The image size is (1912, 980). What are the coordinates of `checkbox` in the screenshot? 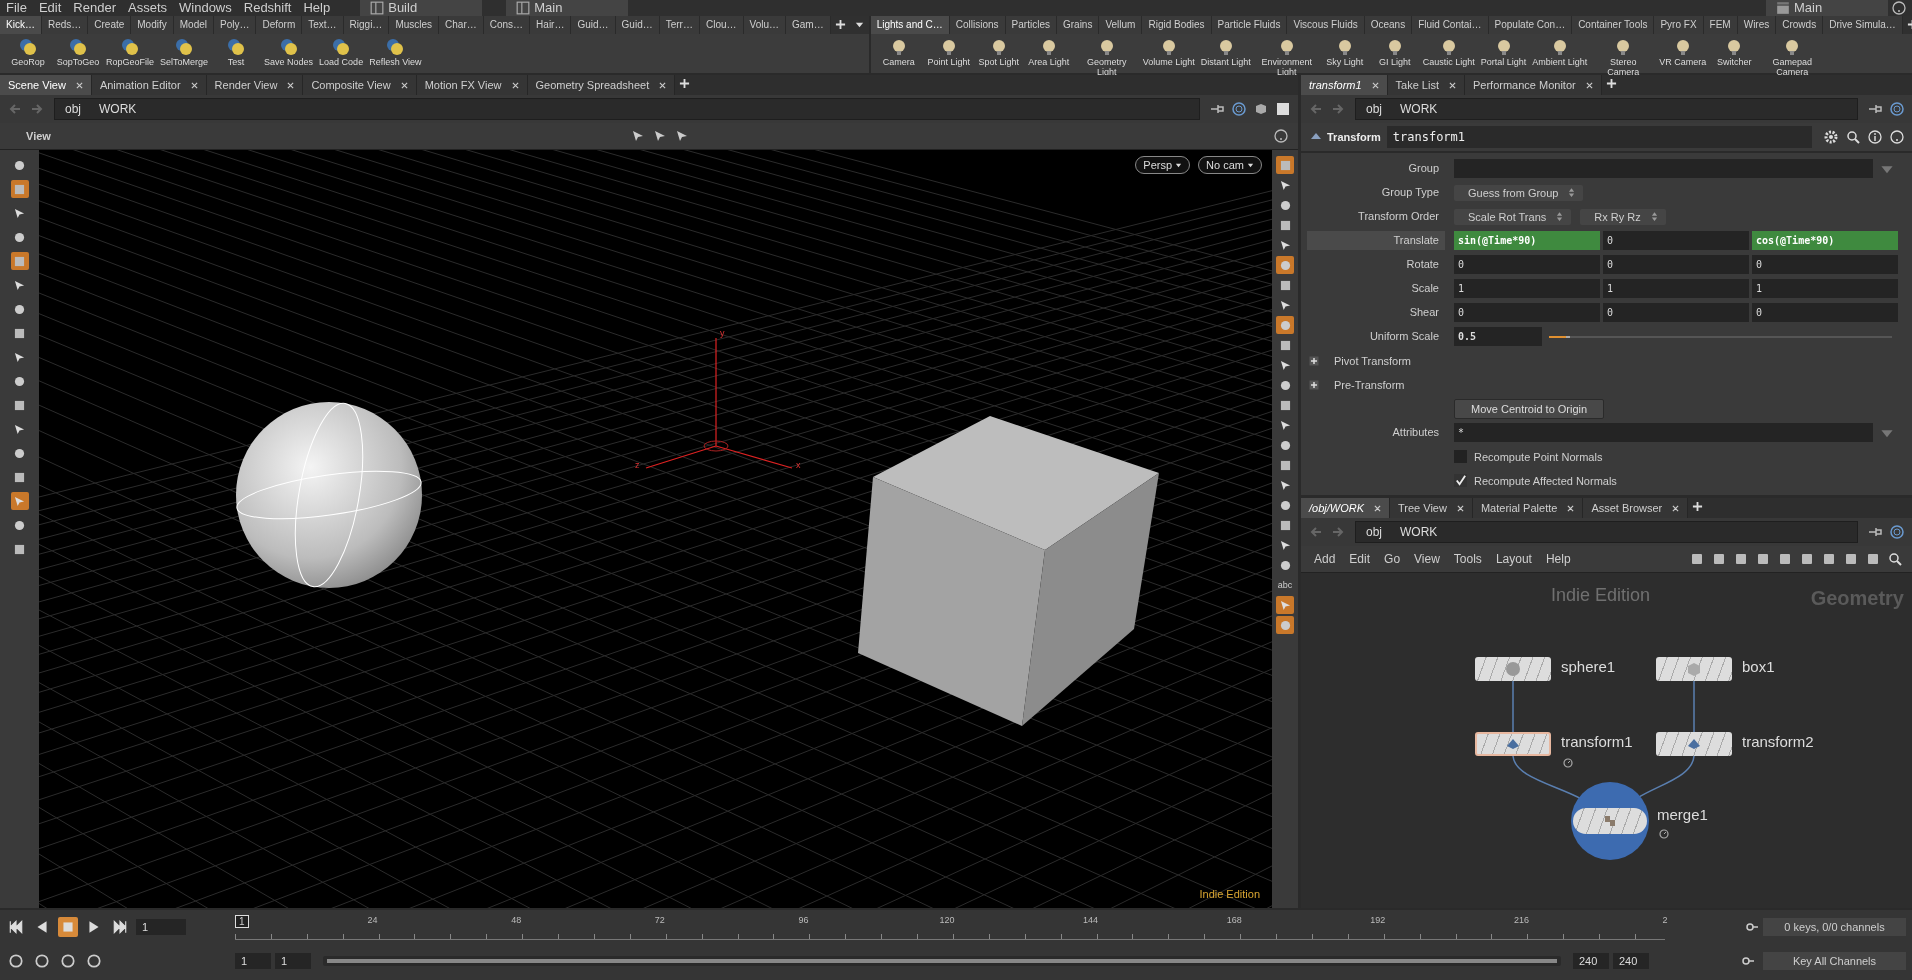 It's located at (1460, 456).